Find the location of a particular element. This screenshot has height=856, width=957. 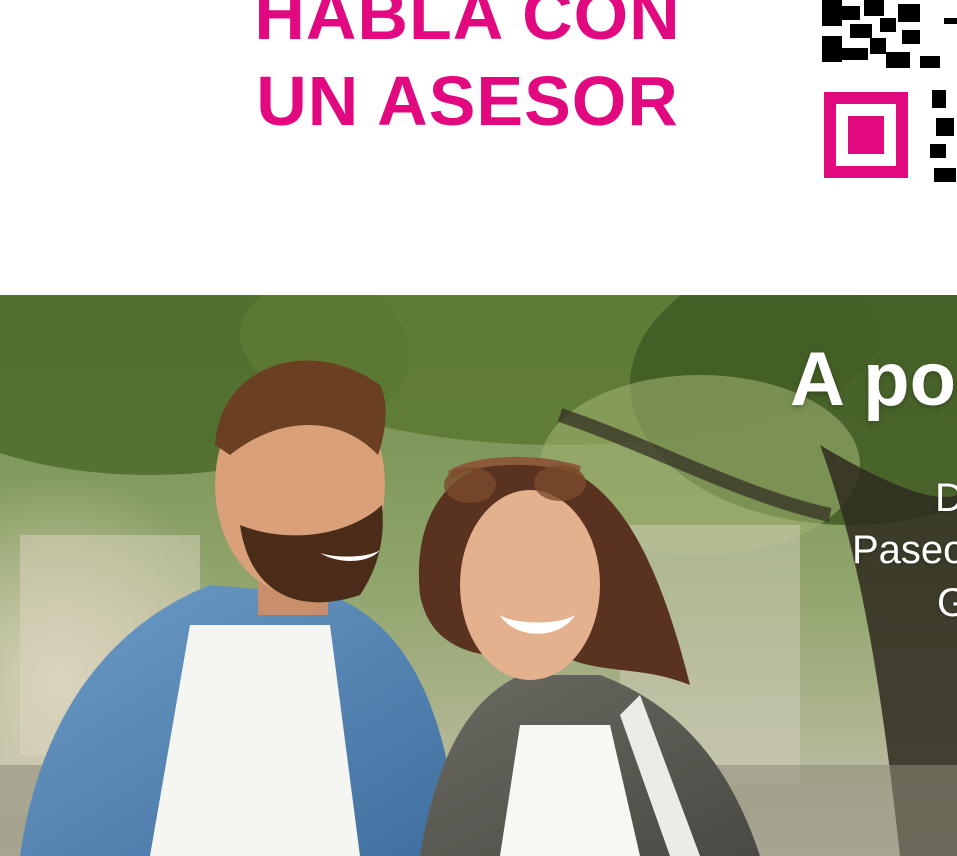

promo-line-3: G is located at coordinates (947, 603).